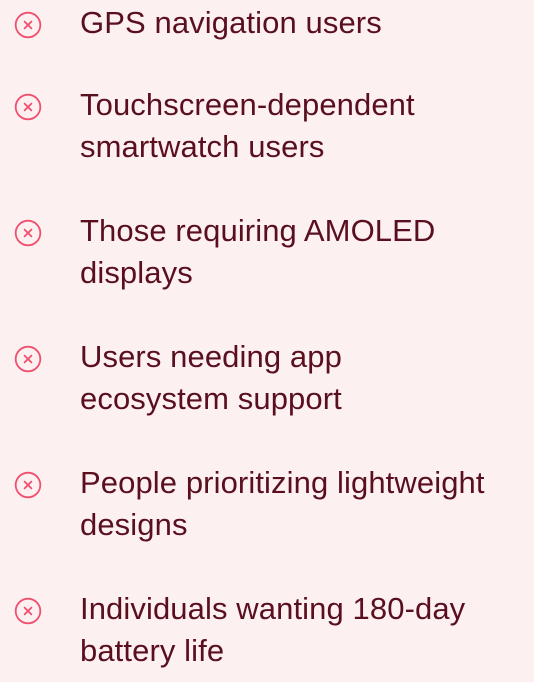 The width and height of the screenshot is (534, 682). What do you see at coordinates (258, 251) in the screenshot?
I see `list-item-label: Those requiring AMOLED displays` at bounding box center [258, 251].